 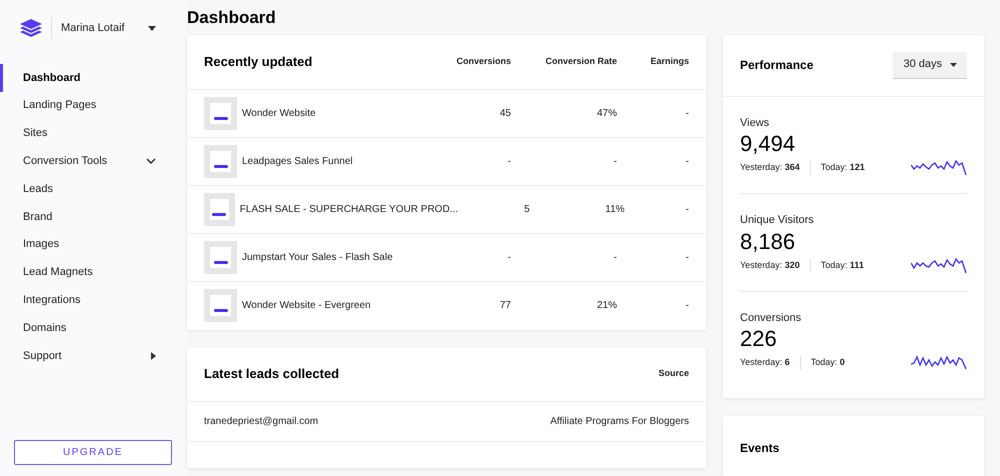 What do you see at coordinates (151, 161) in the screenshot?
I see `chevron-down-icon` at bounding box center [151, 161].